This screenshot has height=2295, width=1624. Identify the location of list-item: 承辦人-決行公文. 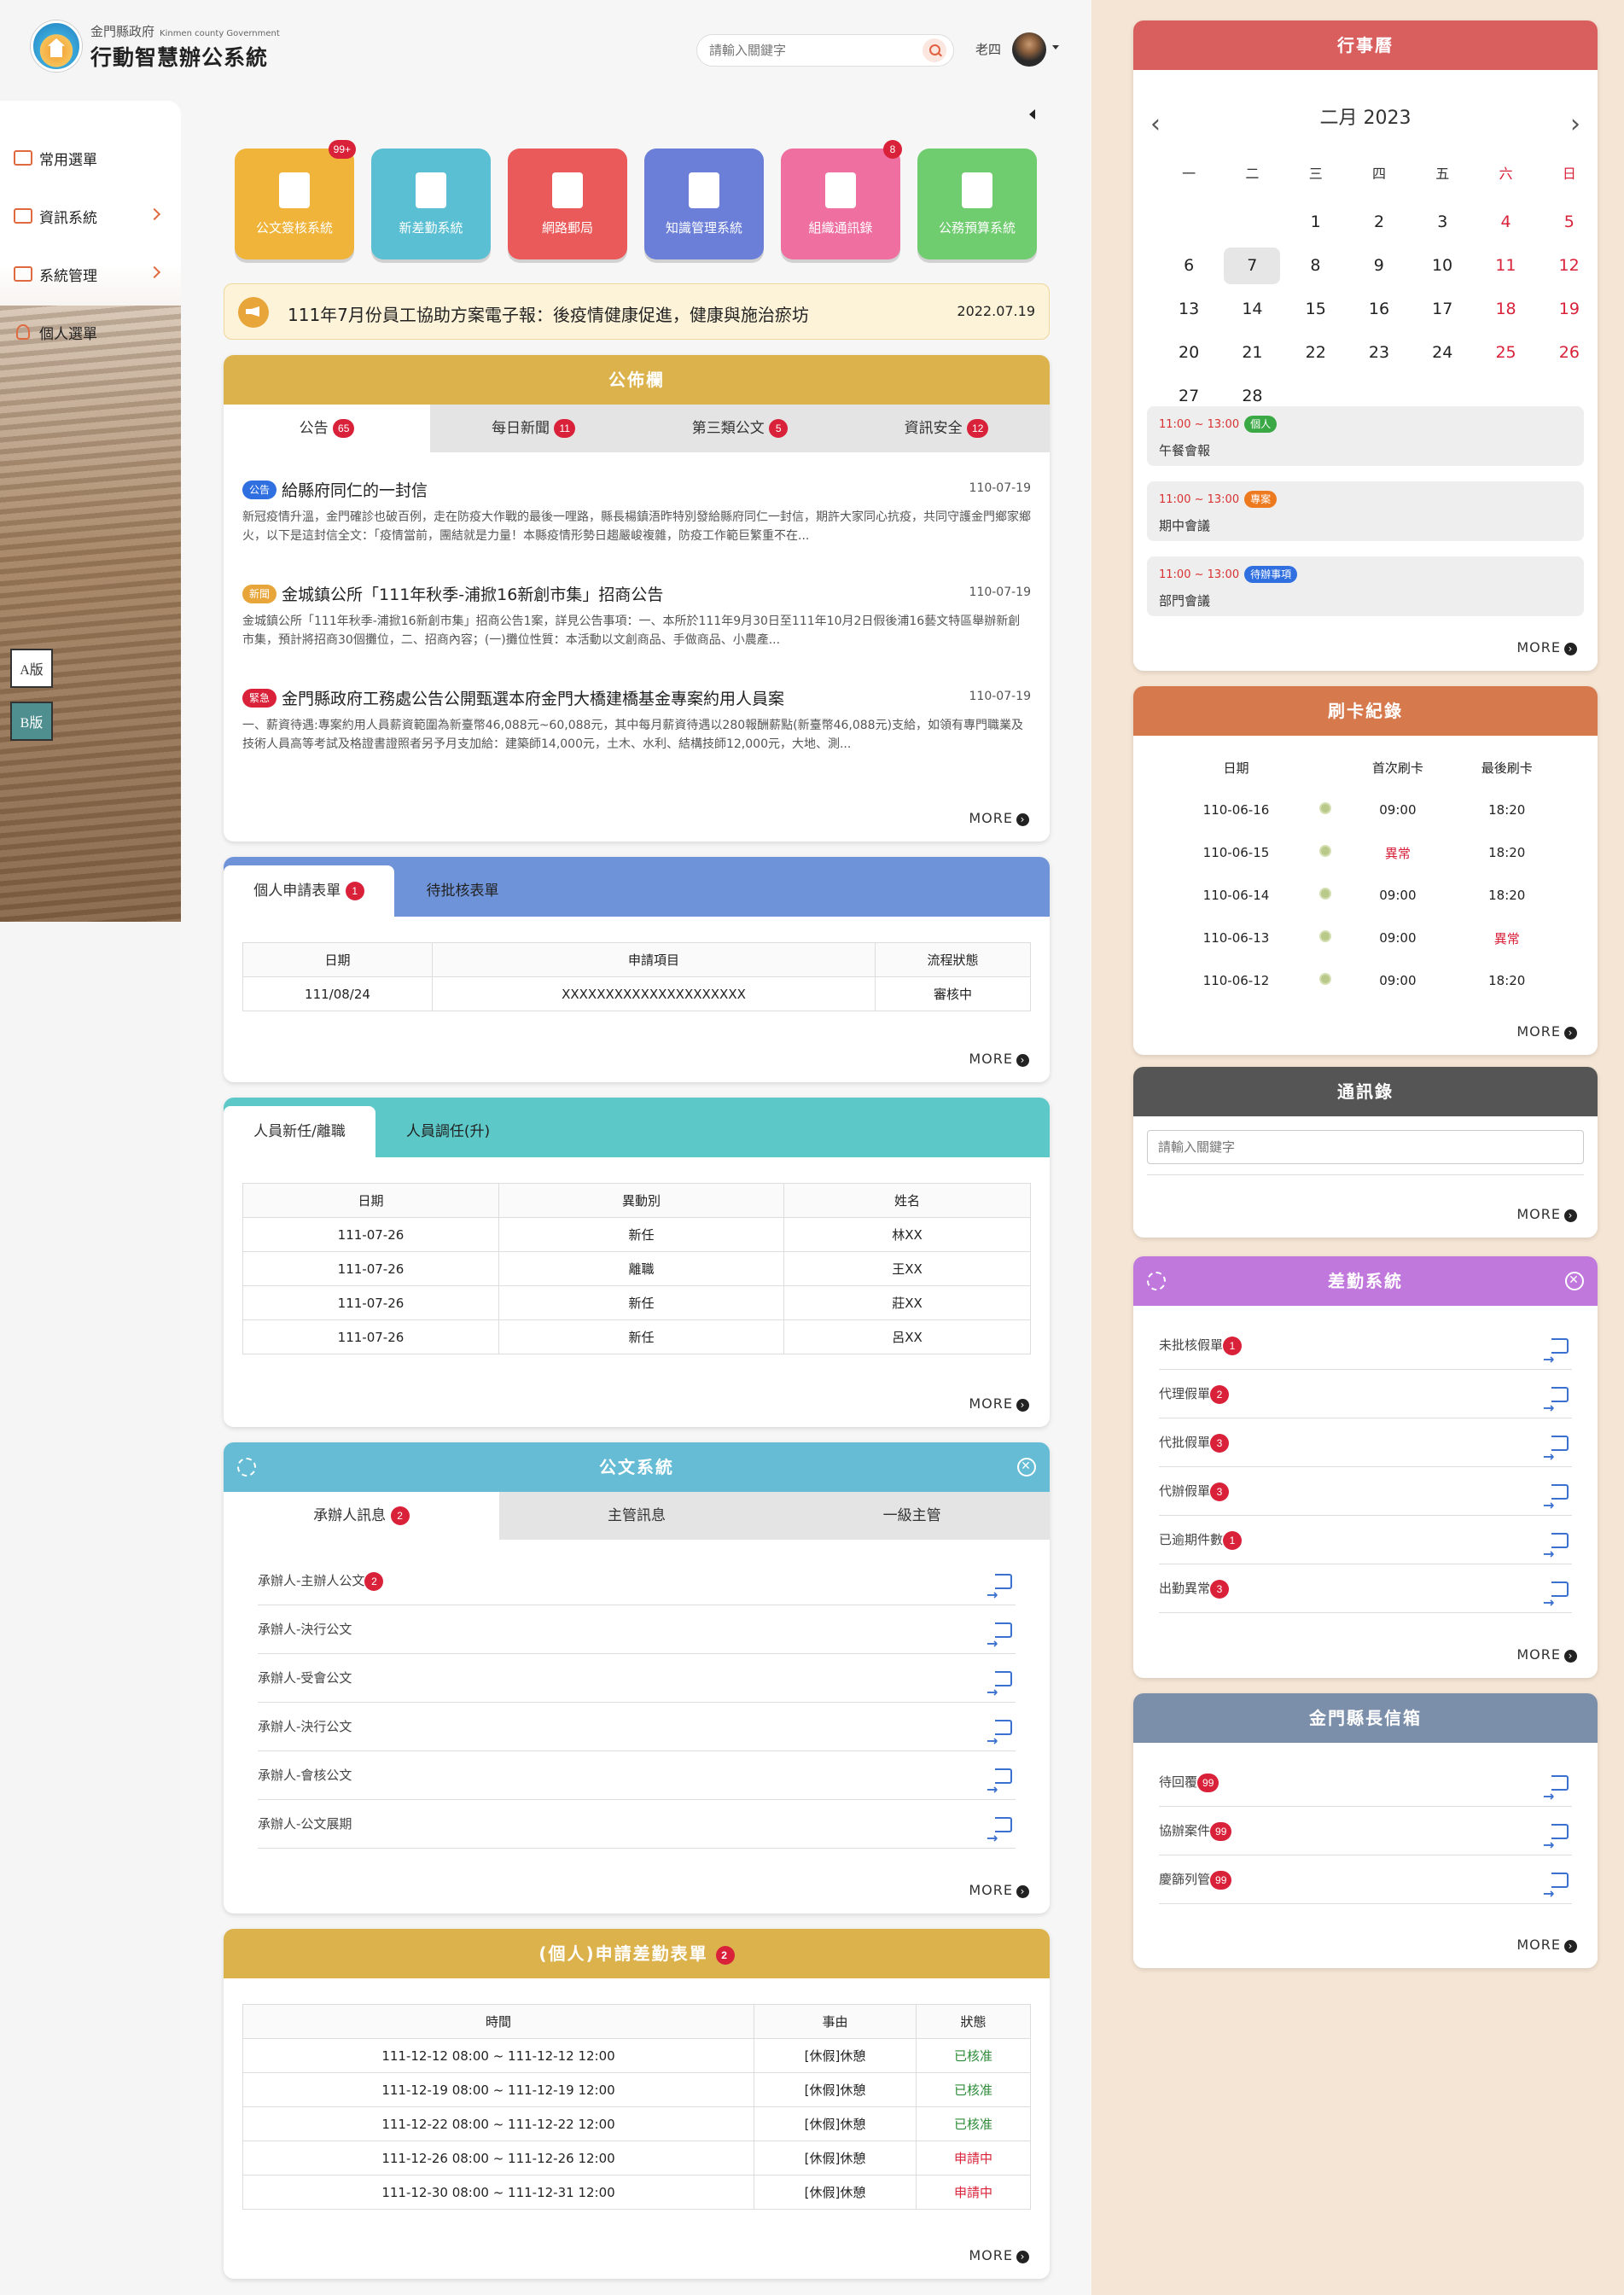
(637, 1636).